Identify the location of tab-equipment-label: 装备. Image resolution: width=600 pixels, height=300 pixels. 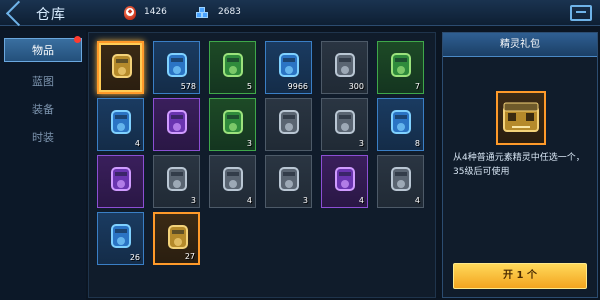
(43, 109).